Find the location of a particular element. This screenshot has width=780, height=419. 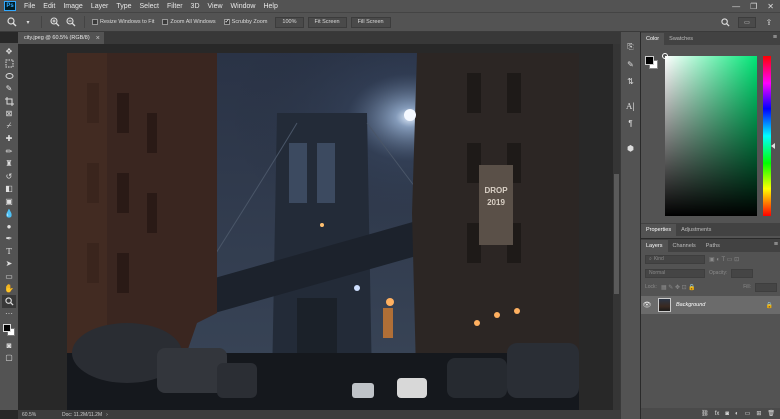

menu-filter: Filter is located at coordinates (175, 6).